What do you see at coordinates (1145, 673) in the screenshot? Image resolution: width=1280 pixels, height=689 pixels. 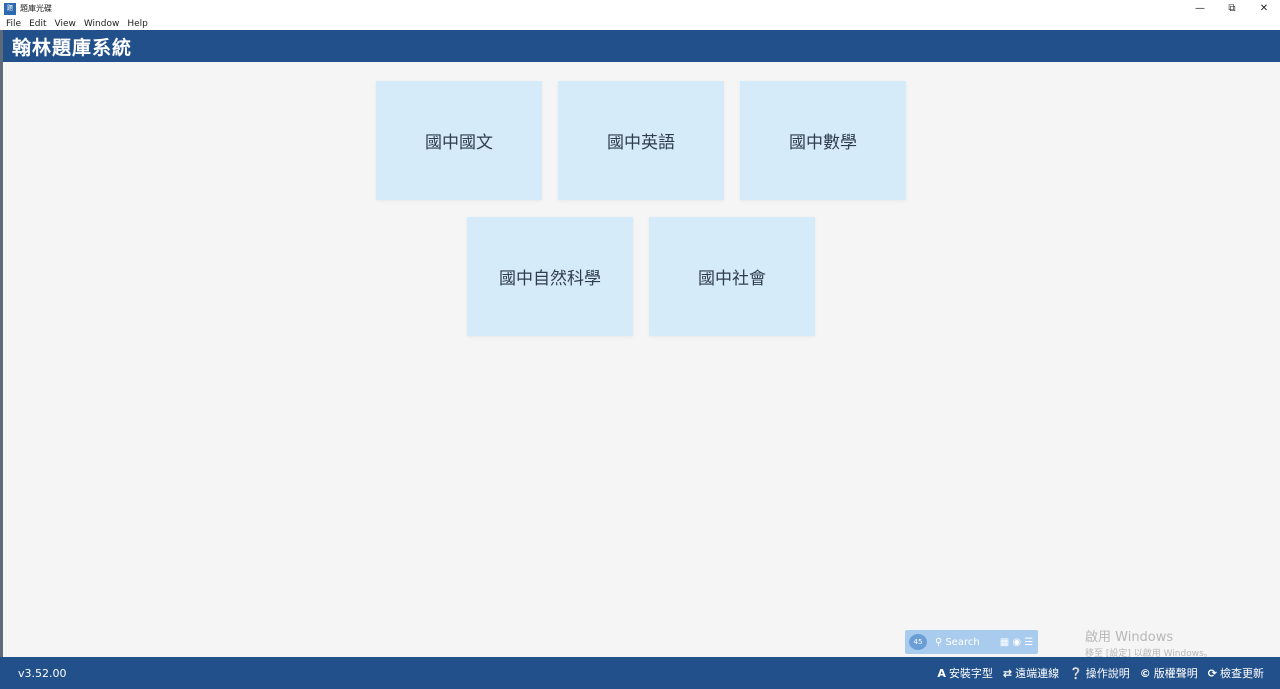 I see `copyright-icon: ©` at bounding box center [1145, 673].